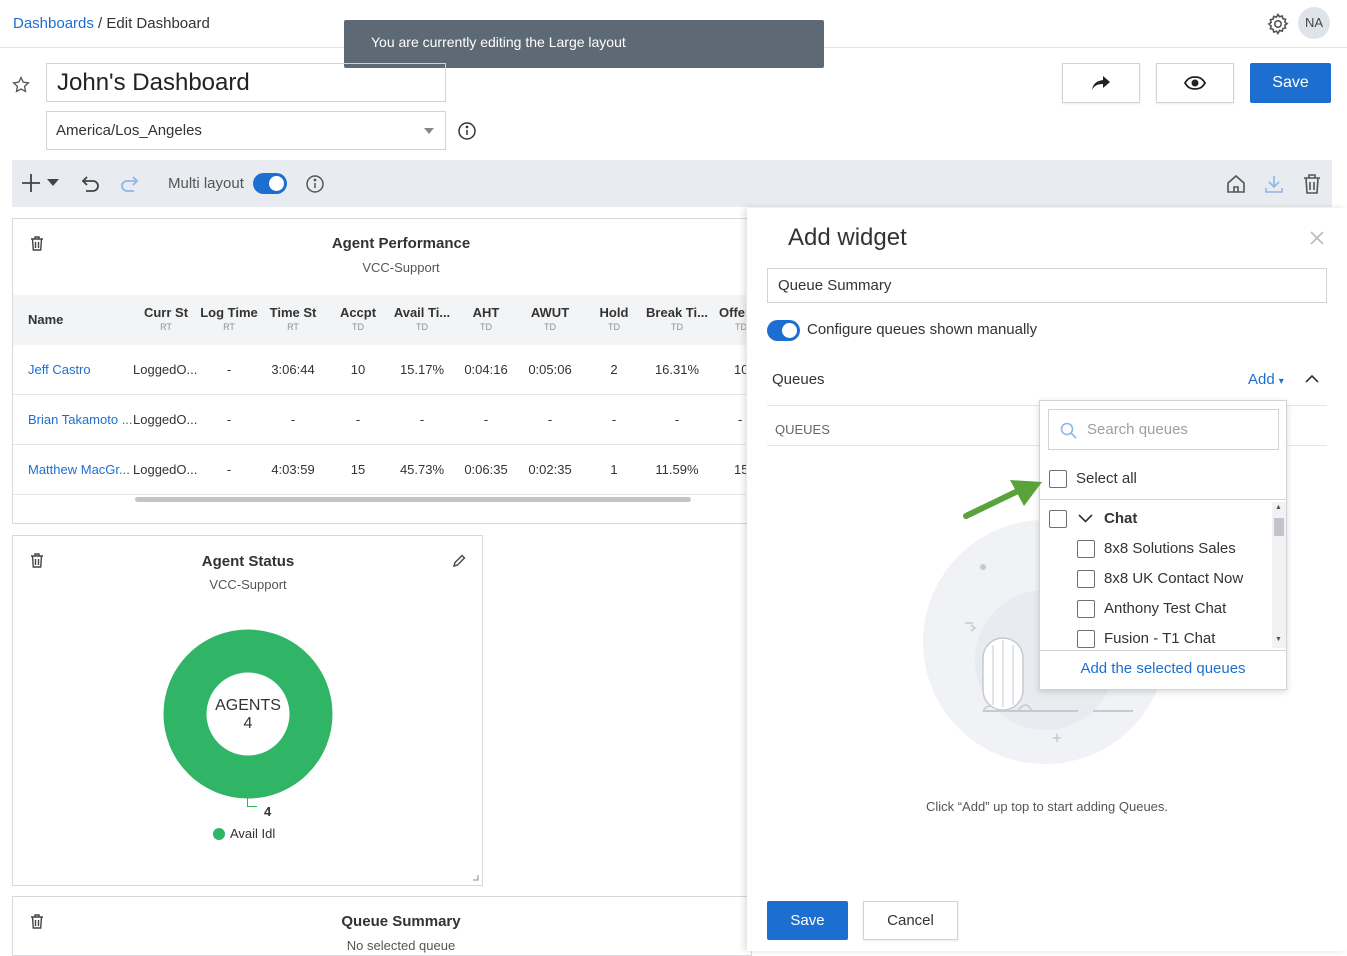 The width and height of the screenshot is (1347, 956). I want to click on select-all-checkbox, so click(1058, 479).